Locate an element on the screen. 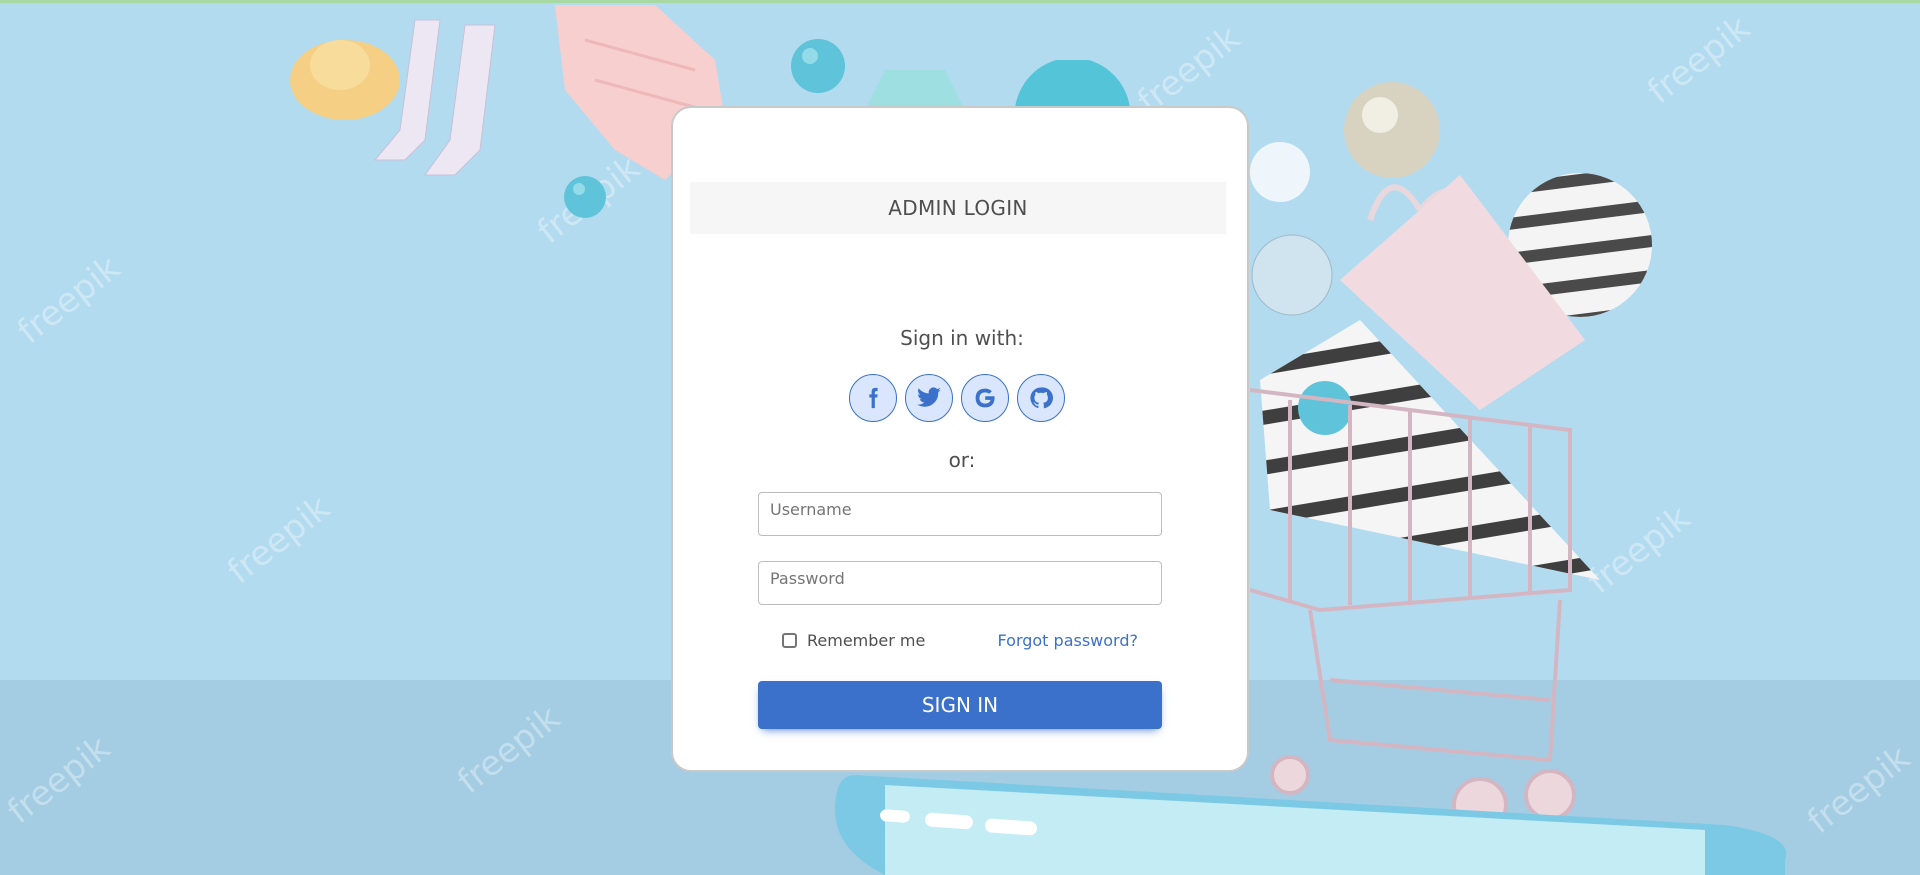 This screenshot has width=1920, height=875. google-icon is located at coordinates (985, 398).